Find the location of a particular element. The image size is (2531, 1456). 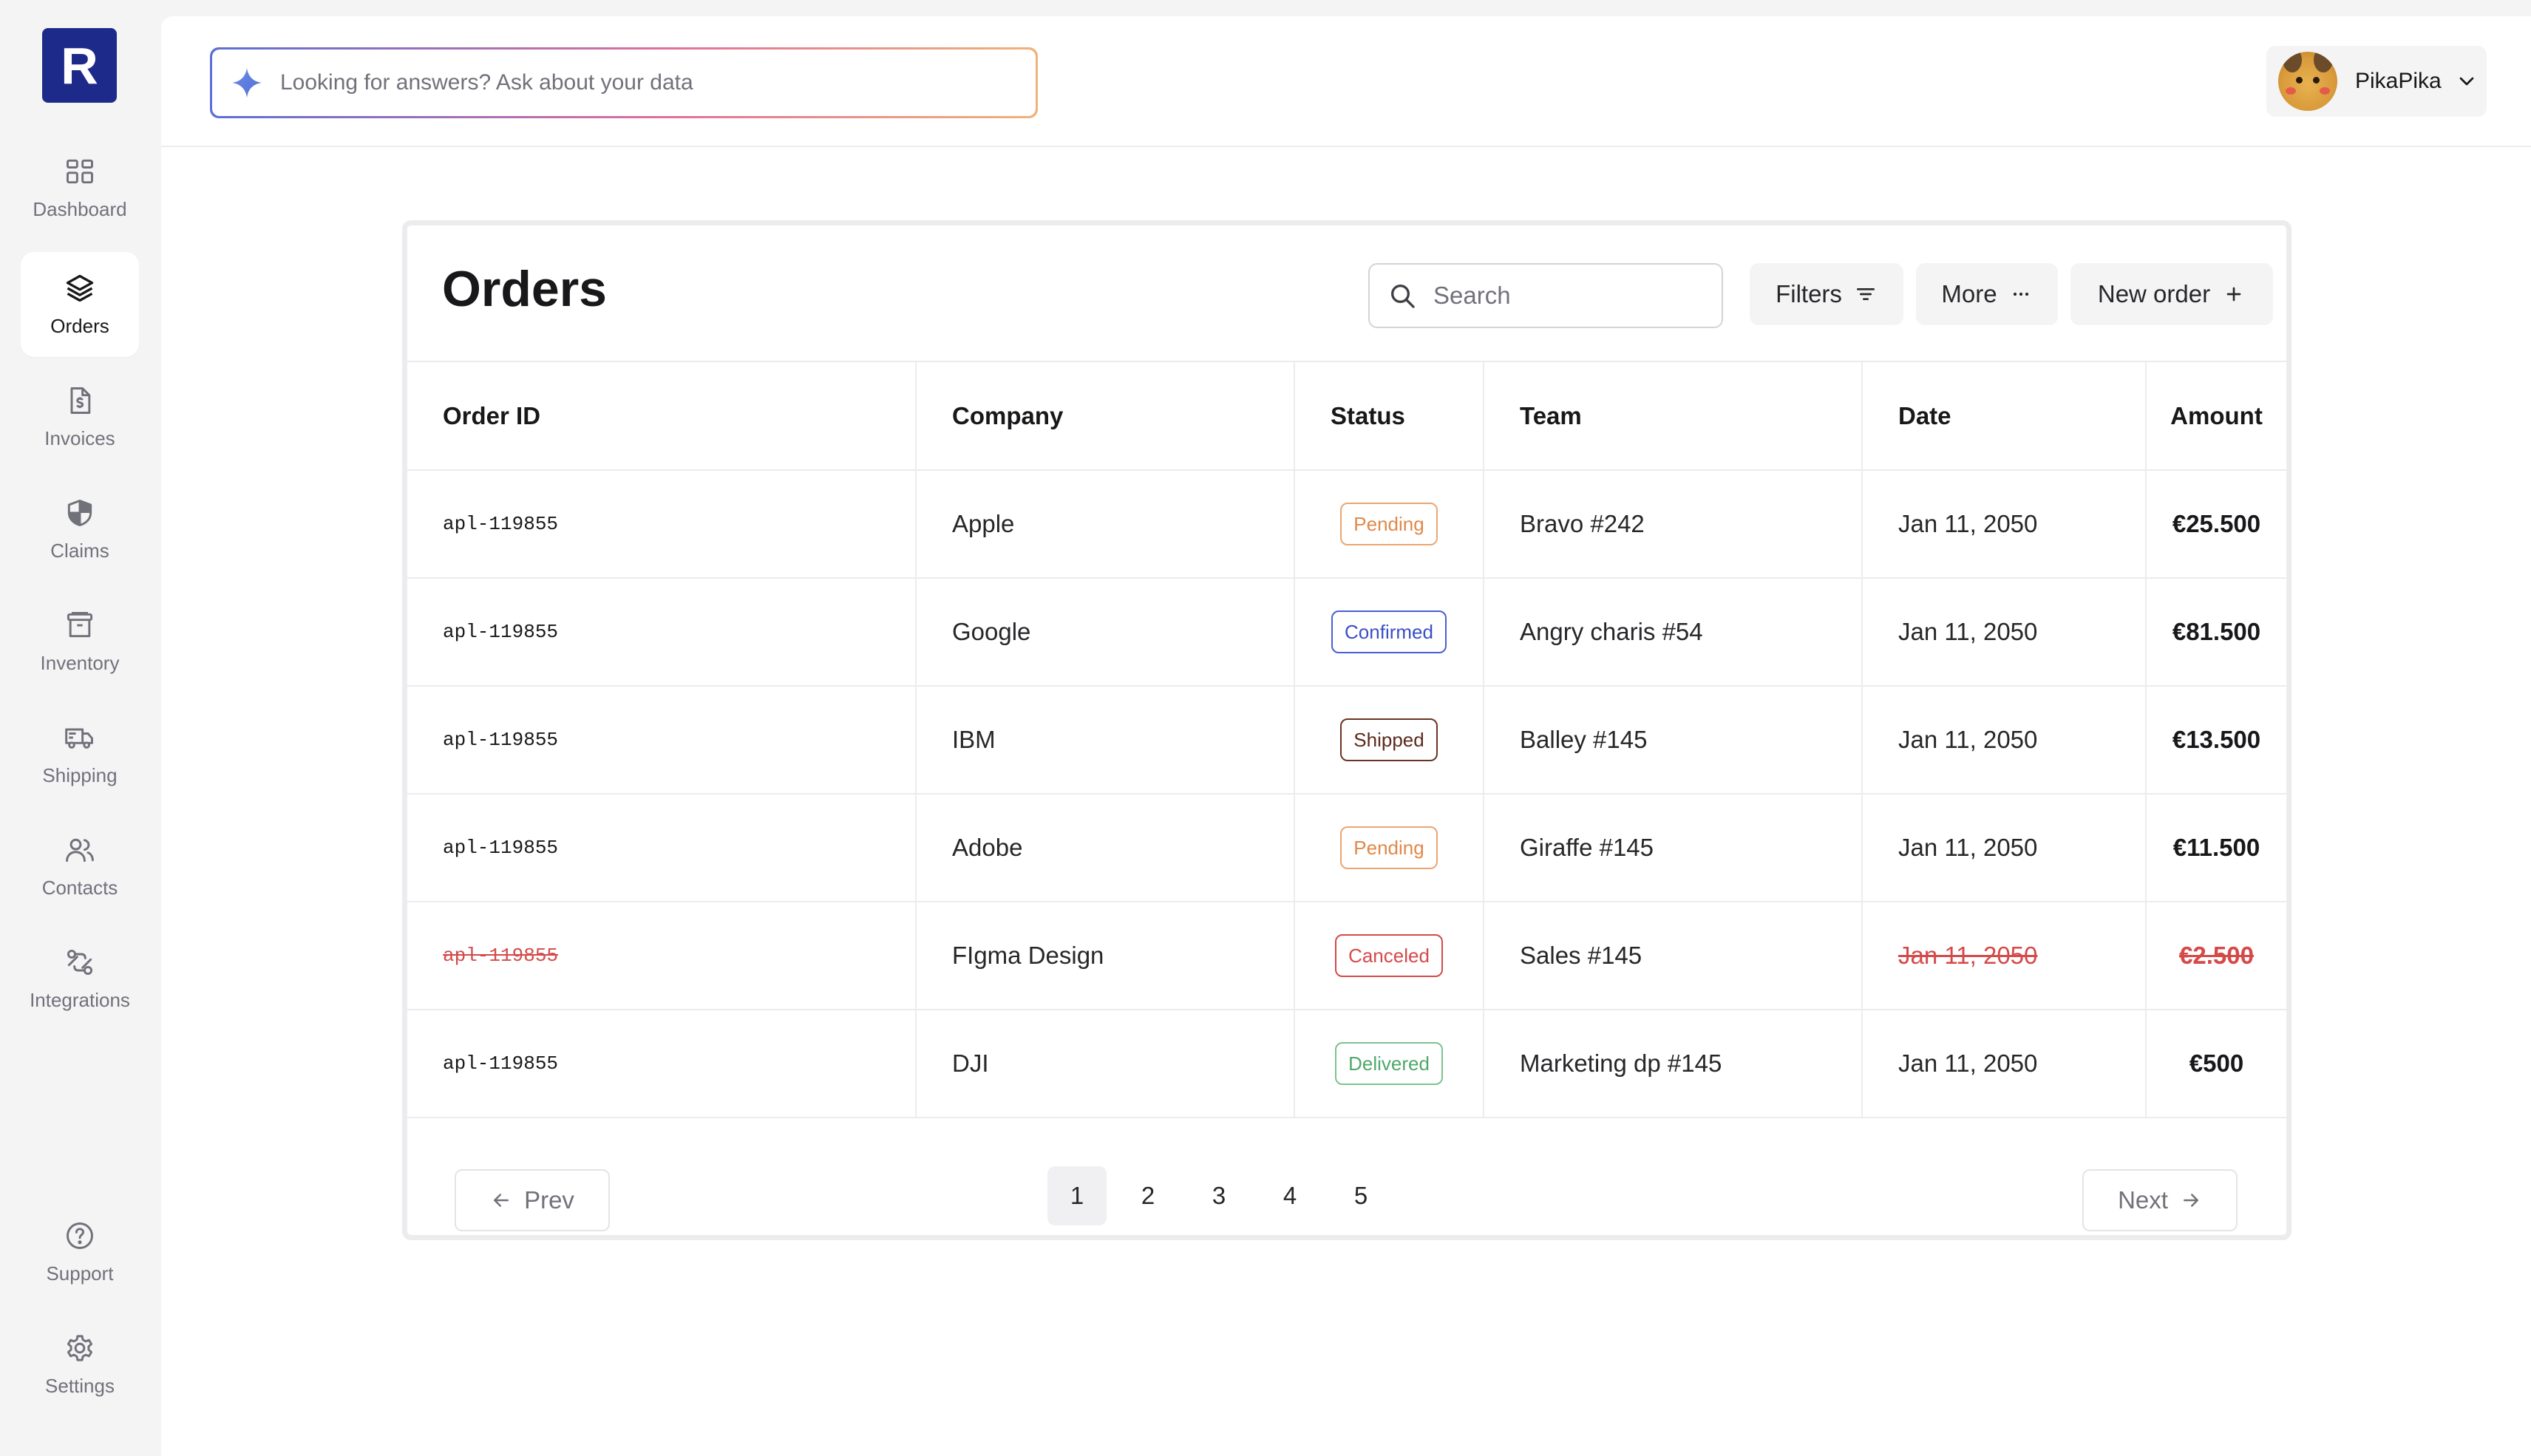

cell-amount: €500 is located at coordinates (2216, 1064).